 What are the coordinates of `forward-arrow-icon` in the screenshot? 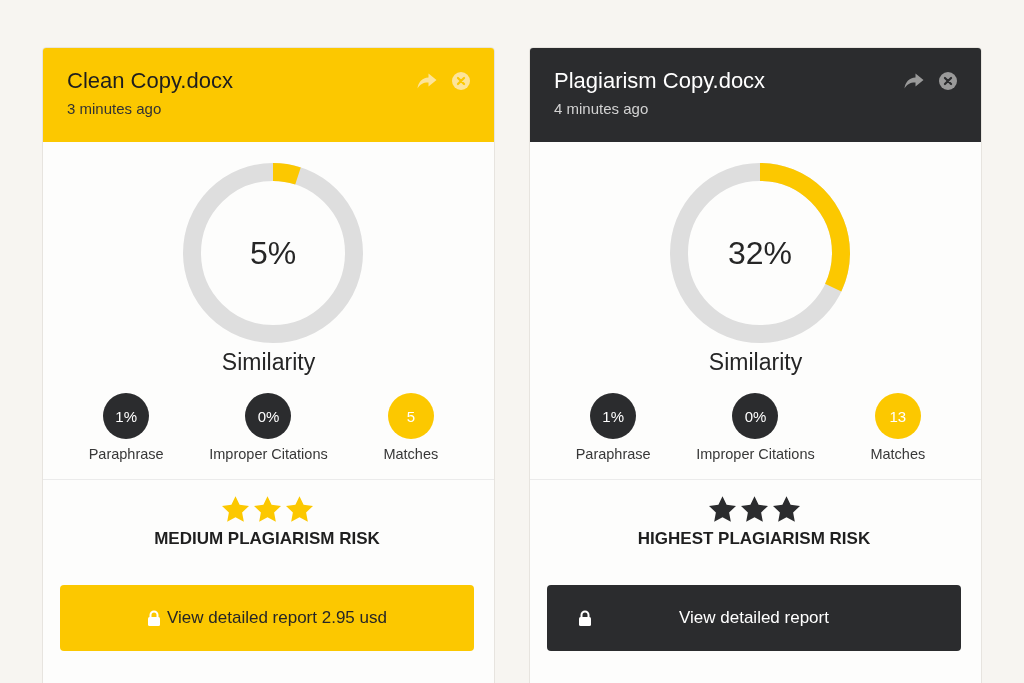 It's located at (914, 81).